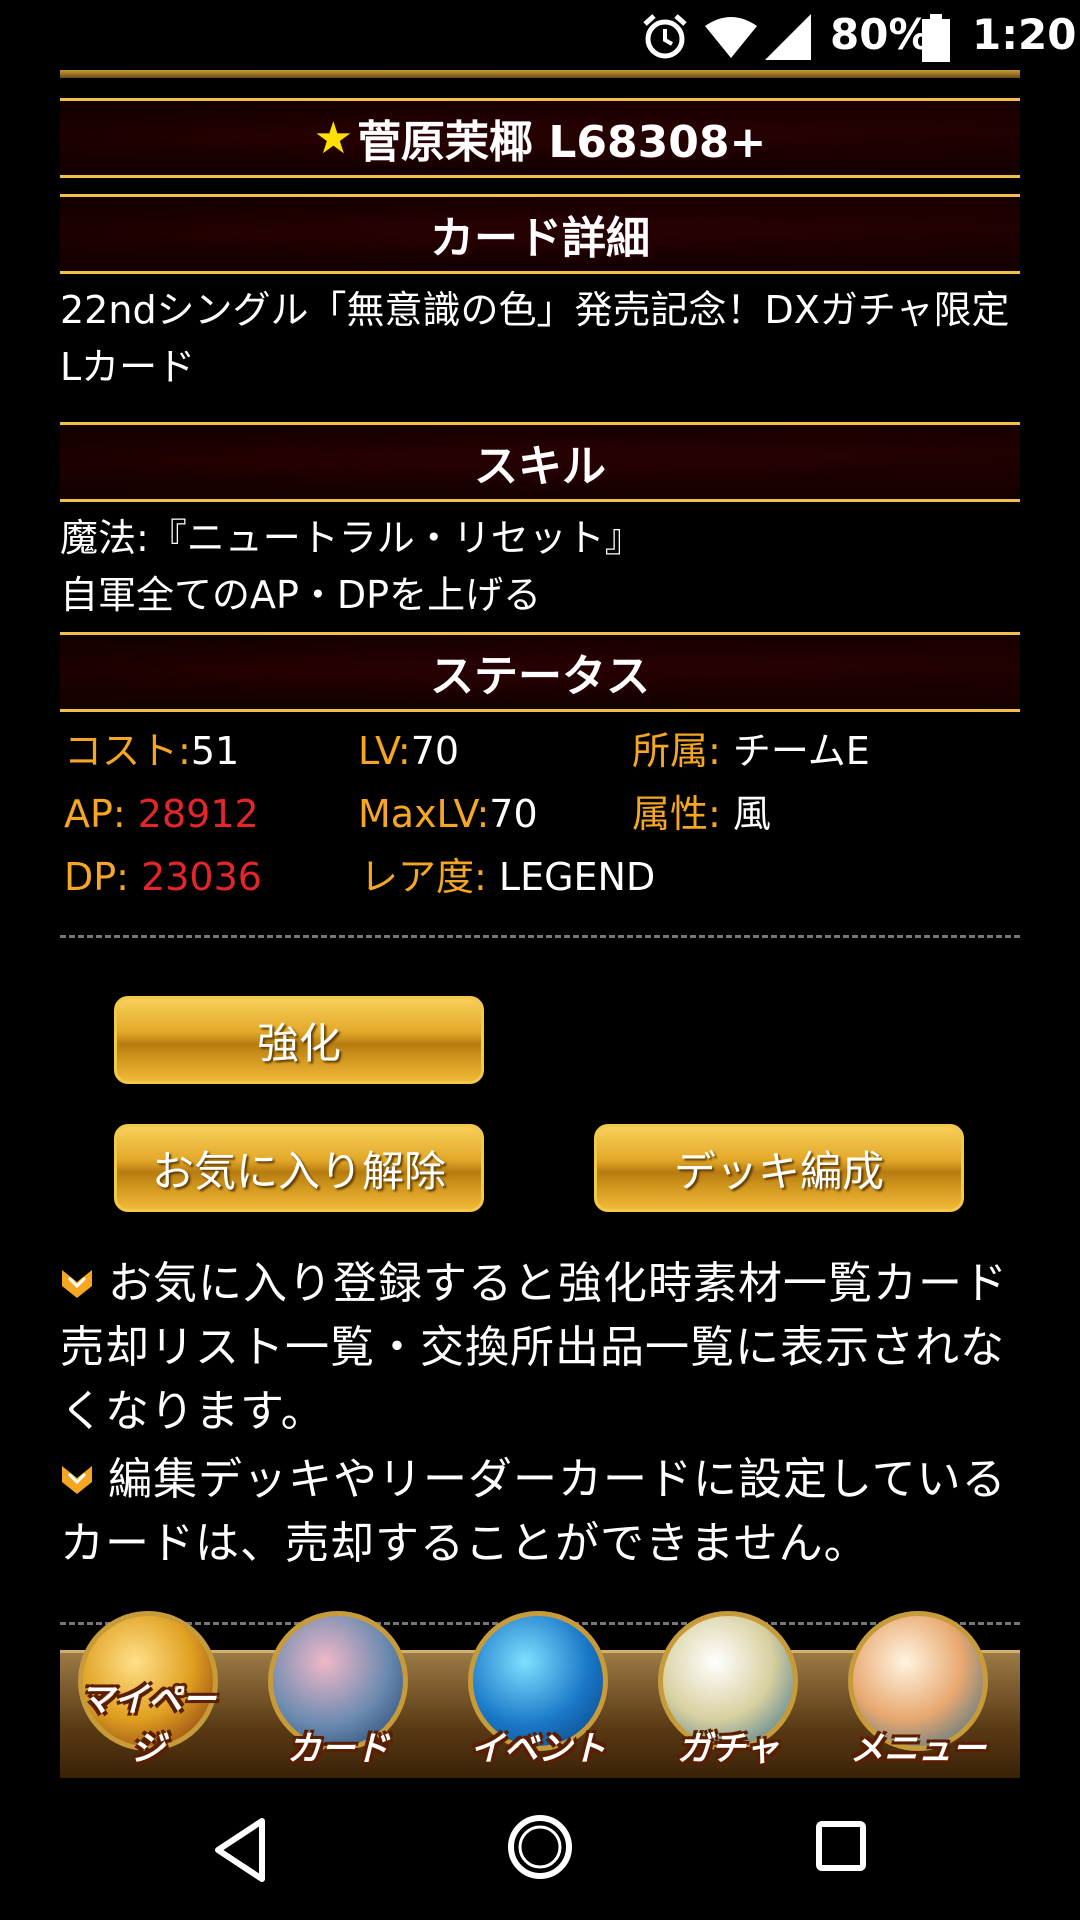  What do you see at coordinates (841, 1846) in the screenshot?
I see `recents-icon` at bounding box center [841, 1846].